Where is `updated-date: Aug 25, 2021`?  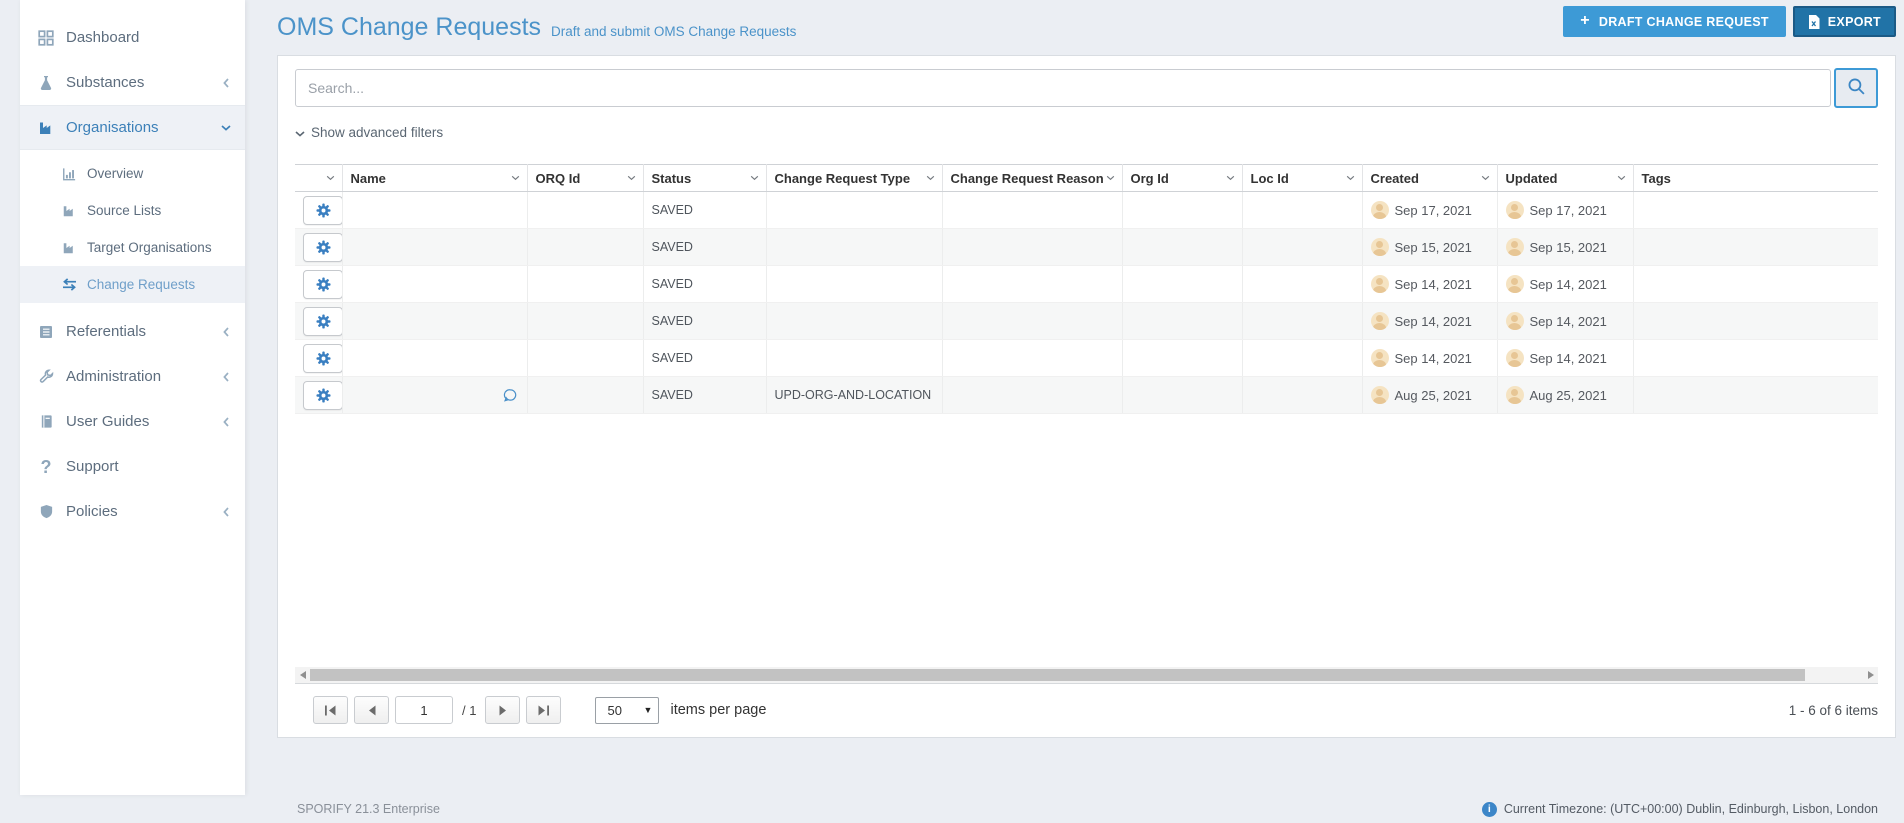 updated-date: Aug 25, 2021 is located at coordinates (1568, 395).